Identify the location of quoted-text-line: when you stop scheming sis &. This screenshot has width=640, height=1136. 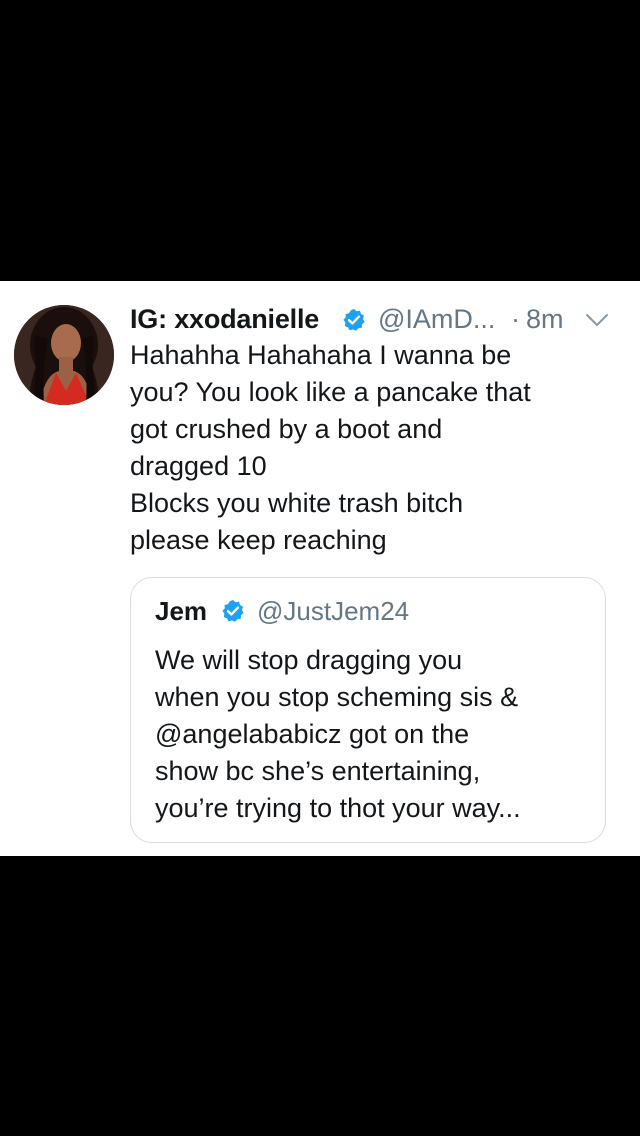
(337, 697).